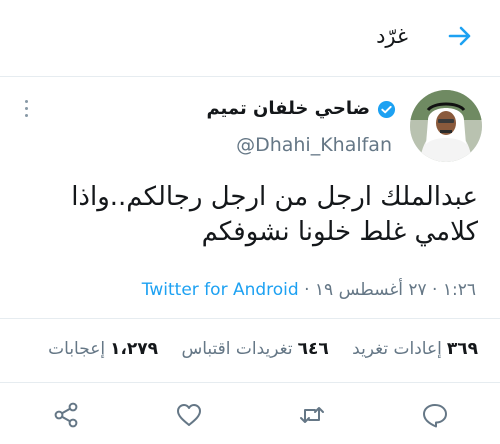  Describe the element at coordinates (314, 145) in the screenshot. I see `user-handle: @Dhahi_Khalfan` at that location.